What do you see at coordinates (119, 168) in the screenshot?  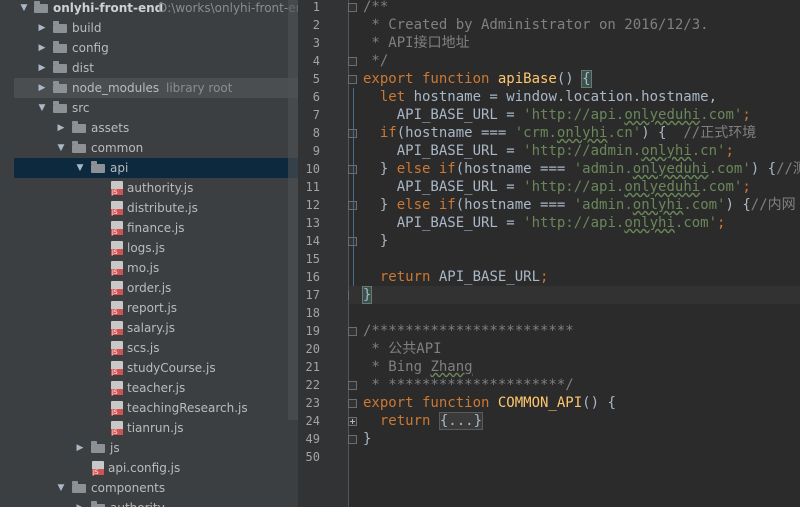 I see `tree-item-label: api` at bounding box center [119, 168].